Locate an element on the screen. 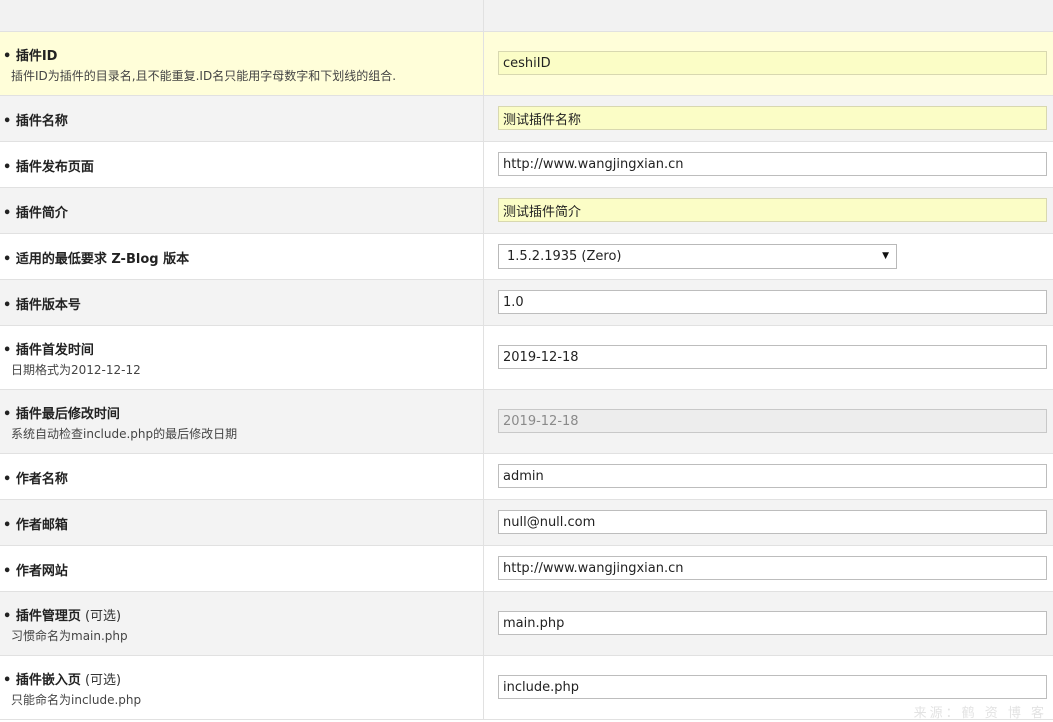 This screenshot has height=722, width=1053. label-cell: • 插件版本号 is located at coordinates (242, 302).